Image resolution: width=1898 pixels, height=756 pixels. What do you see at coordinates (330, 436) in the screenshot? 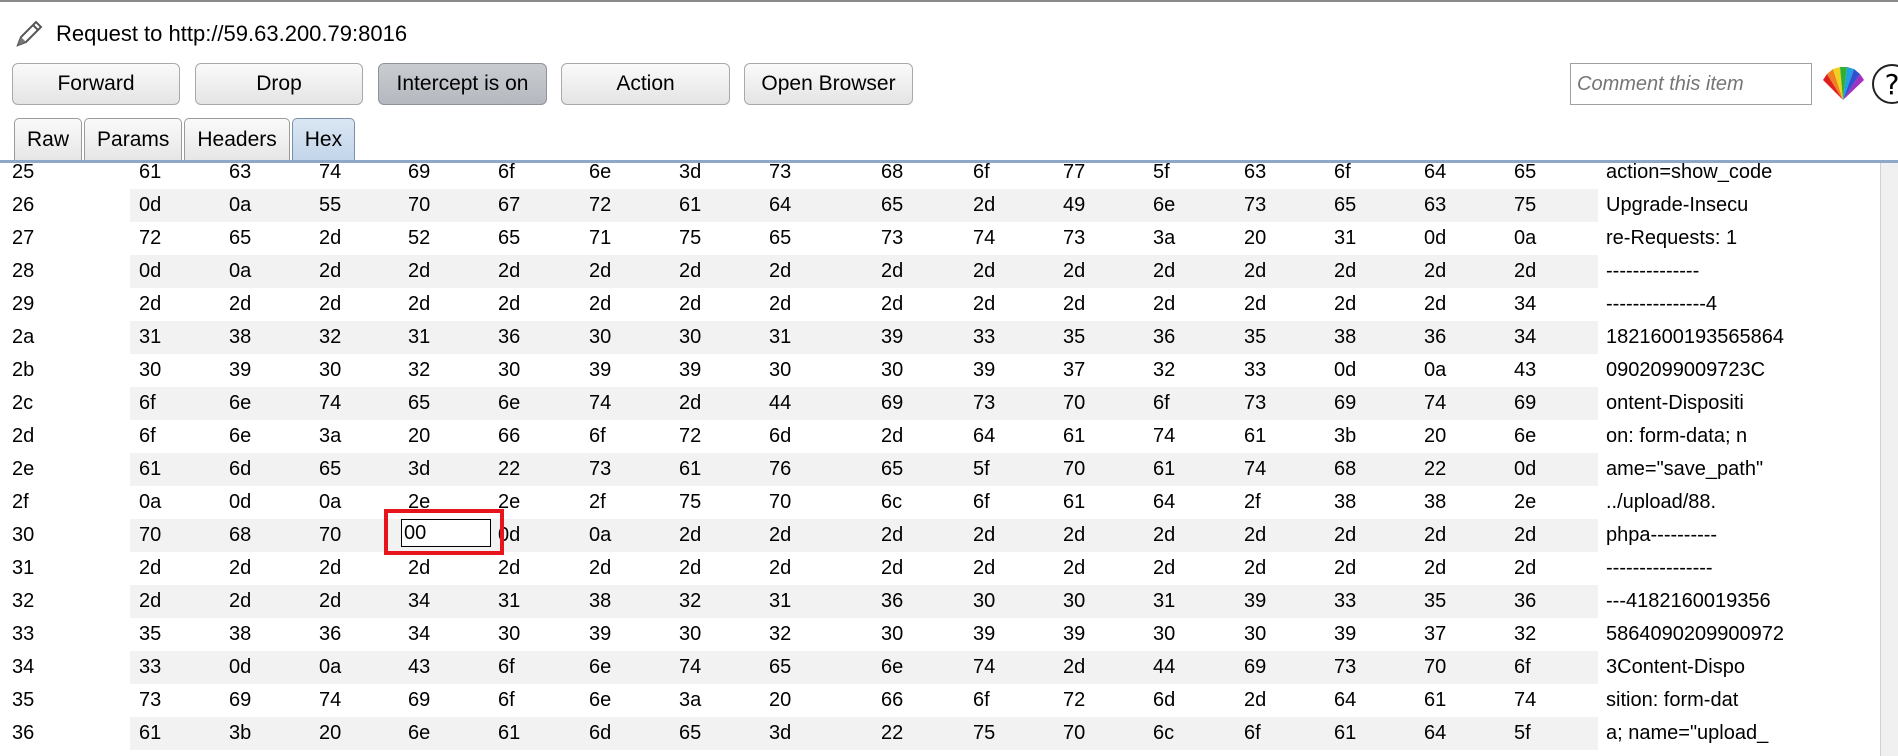
I see `hex-byte-cell: 3a` at bounding box center [330, 436].